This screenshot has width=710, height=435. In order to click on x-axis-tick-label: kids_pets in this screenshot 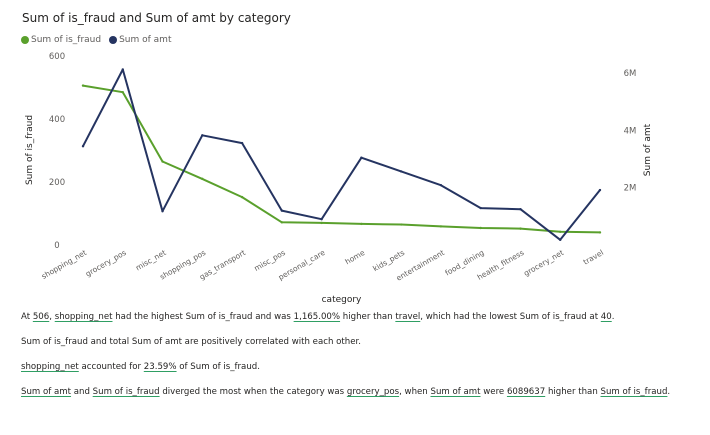, I will do `click(388, 260)`.